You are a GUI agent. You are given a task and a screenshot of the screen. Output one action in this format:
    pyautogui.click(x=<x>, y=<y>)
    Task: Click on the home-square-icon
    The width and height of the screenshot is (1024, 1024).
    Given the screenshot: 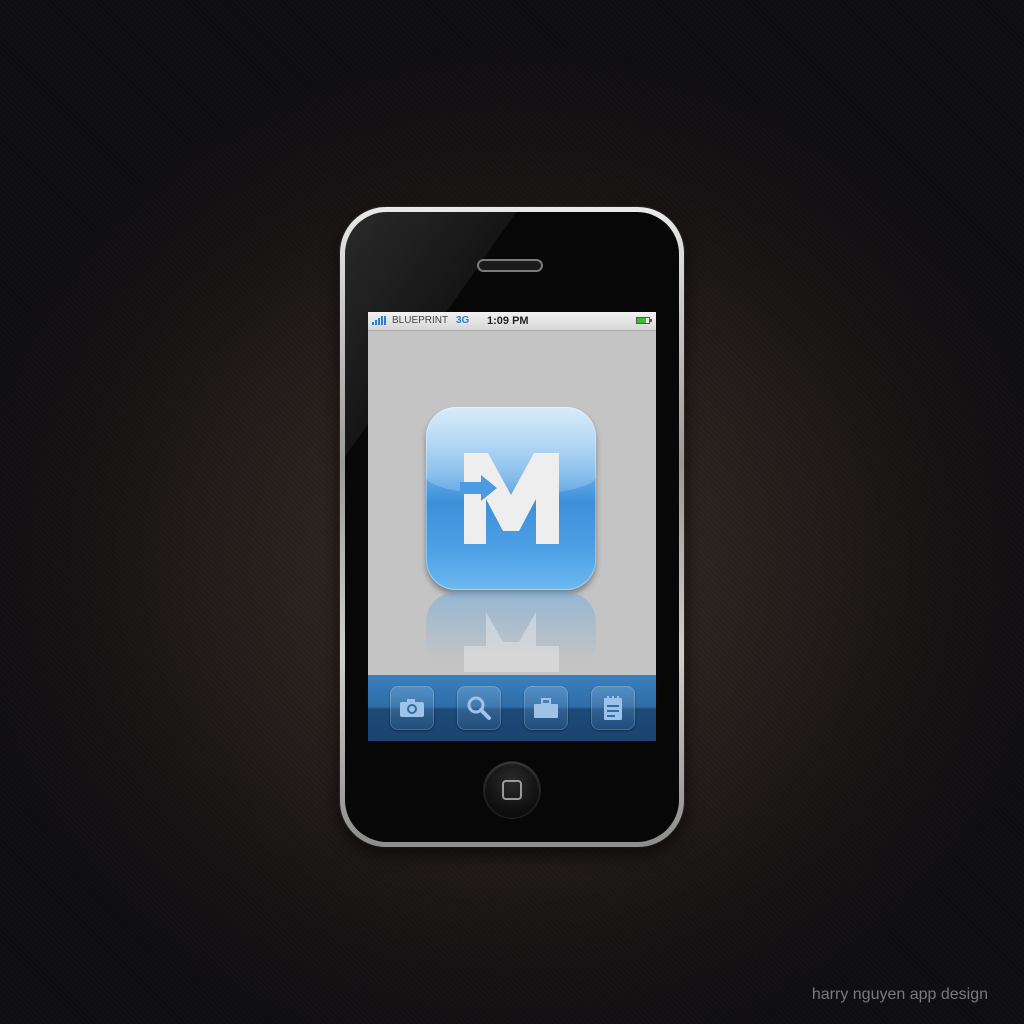 What is the action you would take?
    pyautogui.click(x=512, y=790)
    